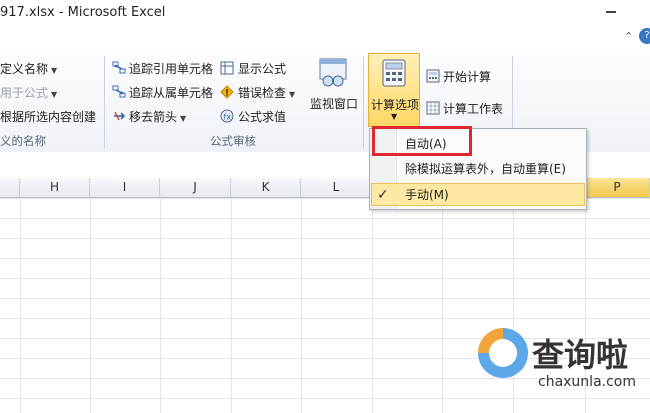  Describe the element at coordinates (227, 68) in the screenshot. I see `show-formulas-icon` at that location.